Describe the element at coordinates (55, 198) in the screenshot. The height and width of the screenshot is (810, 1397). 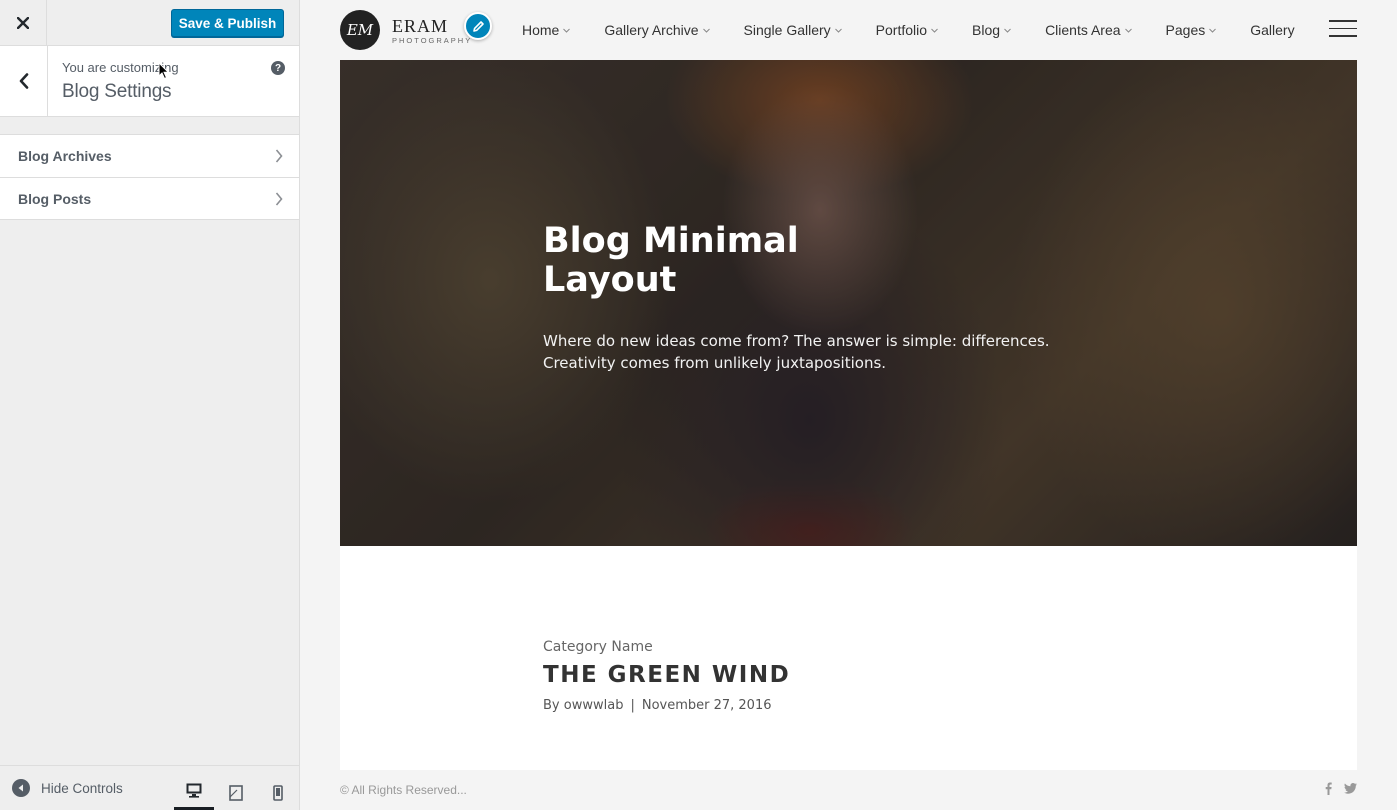
I see `panel-label: Blog Posts` at that location.